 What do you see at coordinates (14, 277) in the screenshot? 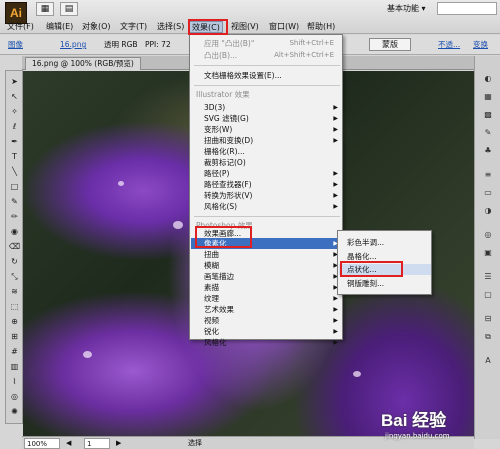
I see `scale-tool-icon: ⤡` at bounding box center [14, 277].